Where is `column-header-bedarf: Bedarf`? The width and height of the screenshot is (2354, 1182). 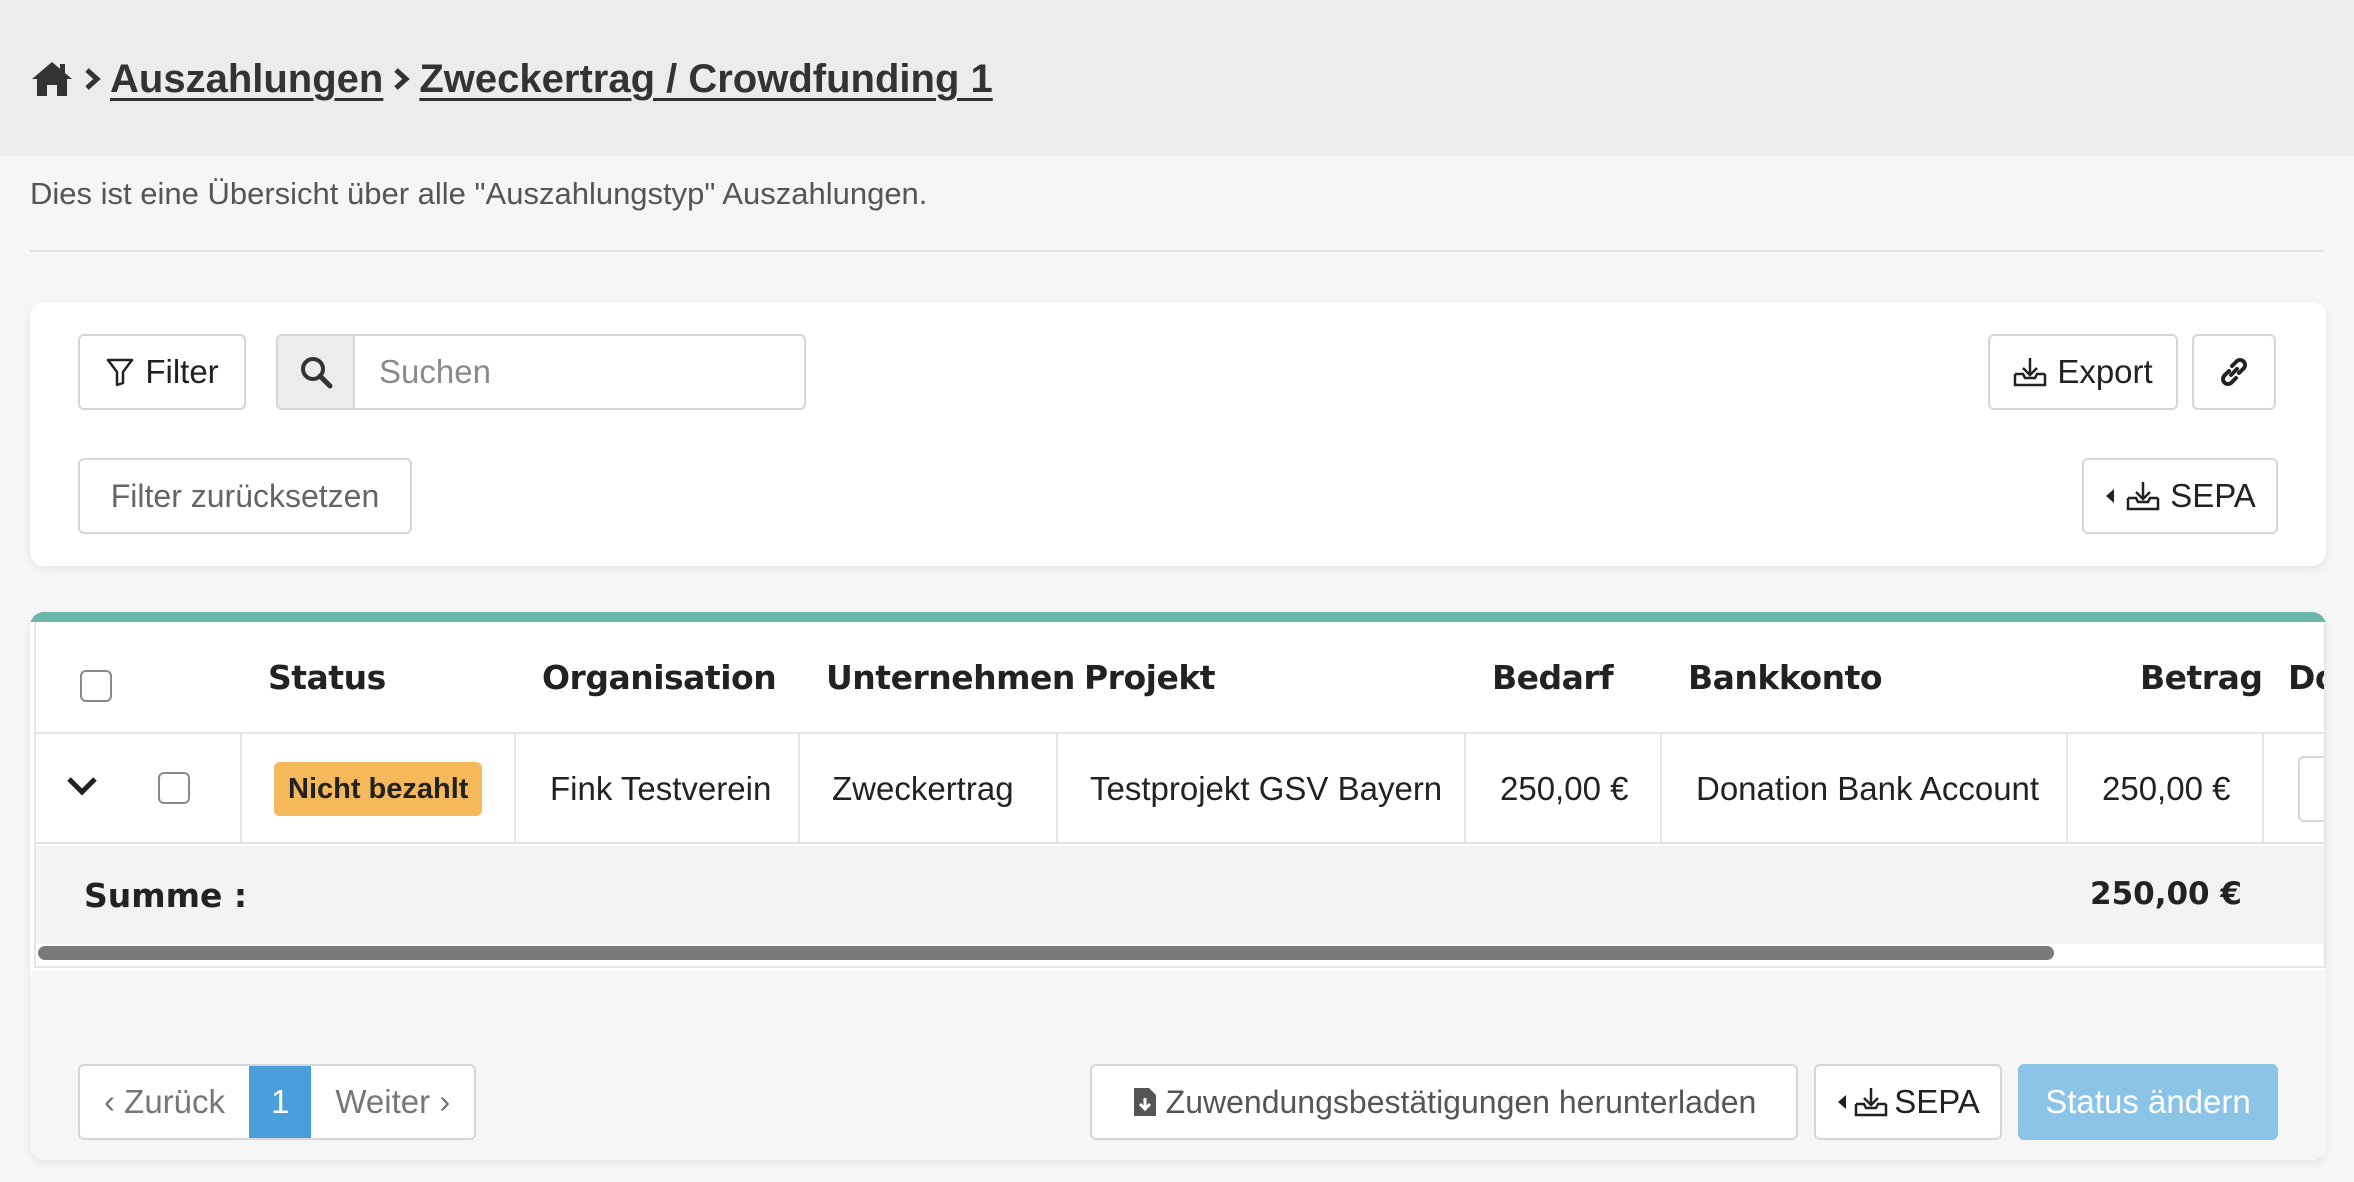 column-header-bedarf: Bedarf is located at coordinates (1553, 677).